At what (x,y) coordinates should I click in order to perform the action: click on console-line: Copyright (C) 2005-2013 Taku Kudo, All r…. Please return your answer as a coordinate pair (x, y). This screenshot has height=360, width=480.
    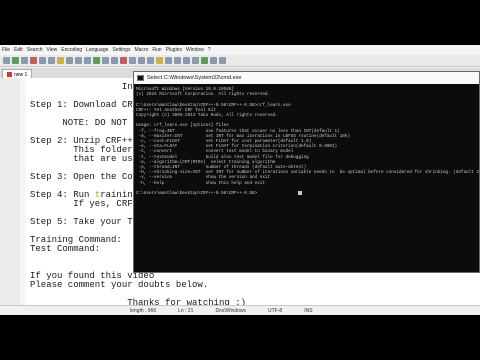
    Looking at the image, I should click on (207, 115).